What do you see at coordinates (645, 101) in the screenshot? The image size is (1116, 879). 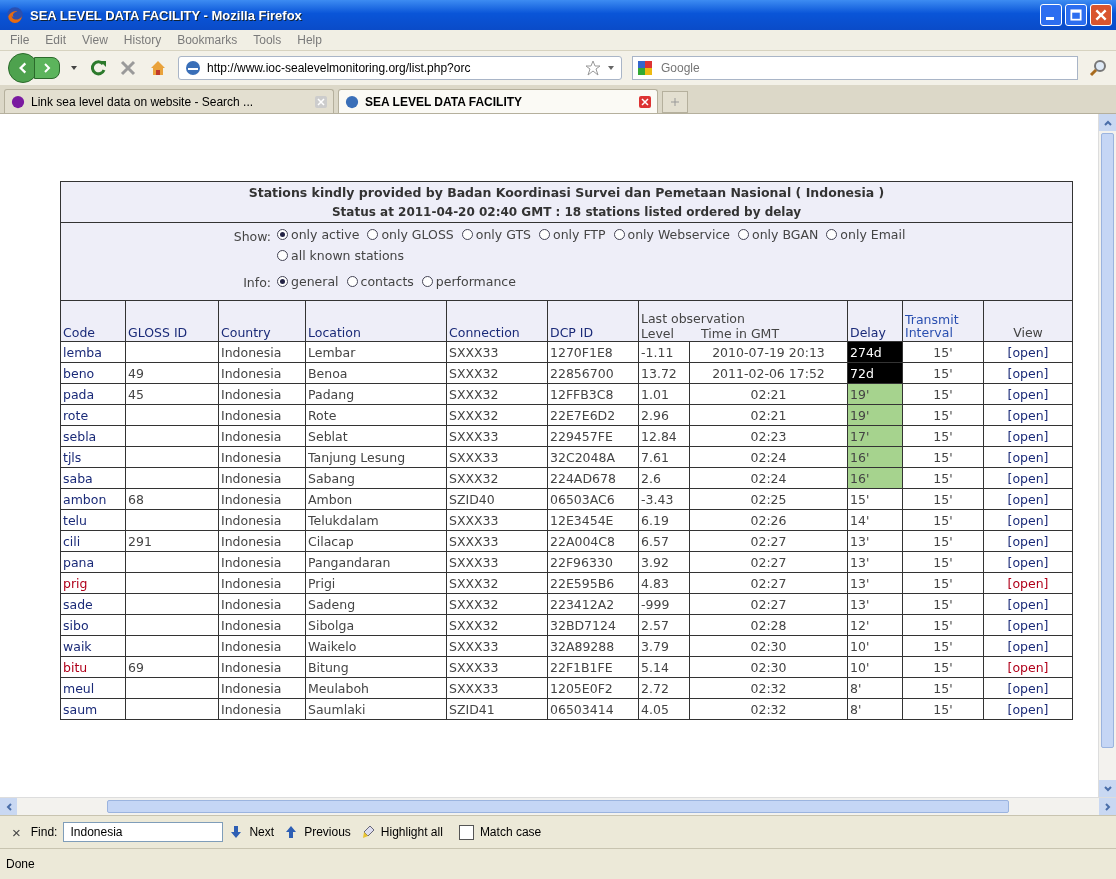 I see `close-tab-icon` at bounding box center [645, 101].